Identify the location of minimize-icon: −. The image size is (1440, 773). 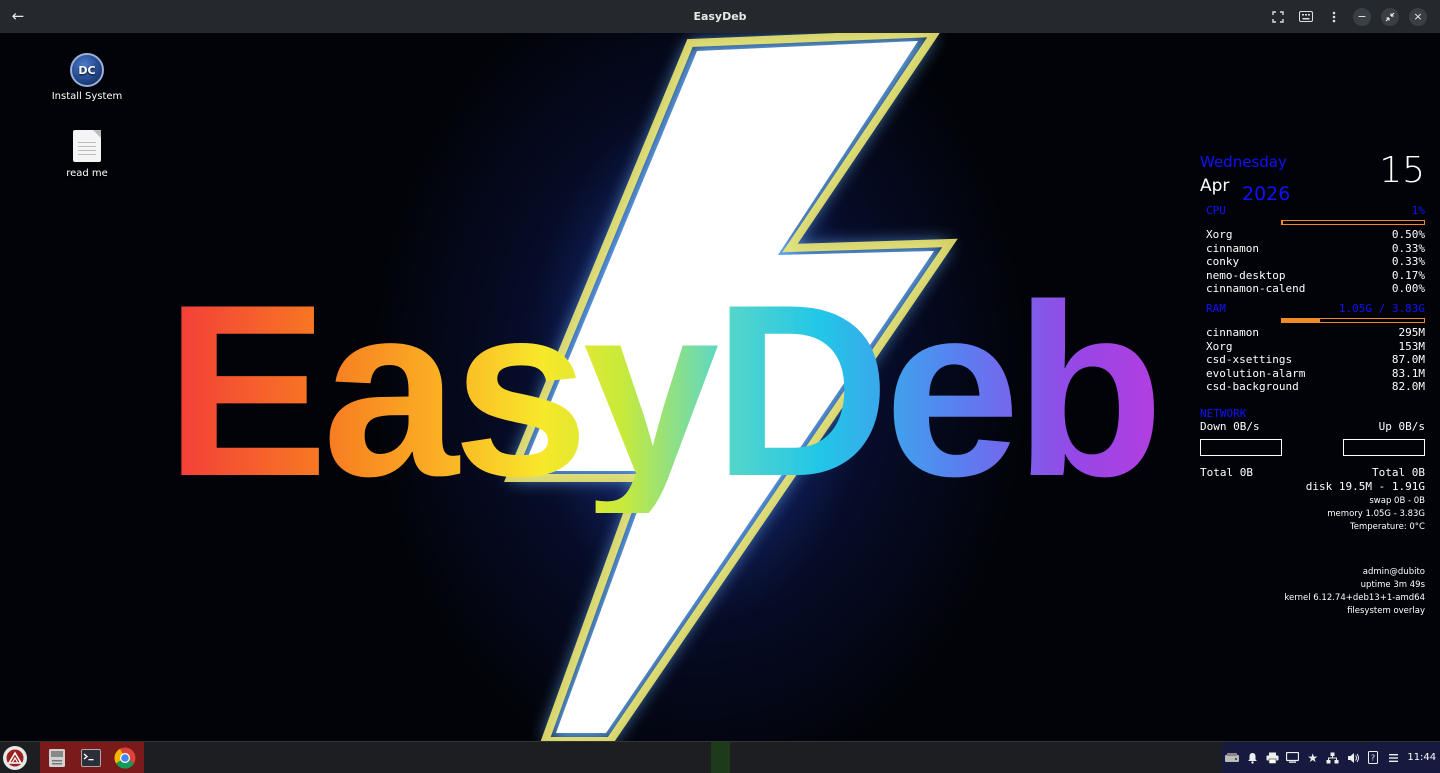
(1362, 17).